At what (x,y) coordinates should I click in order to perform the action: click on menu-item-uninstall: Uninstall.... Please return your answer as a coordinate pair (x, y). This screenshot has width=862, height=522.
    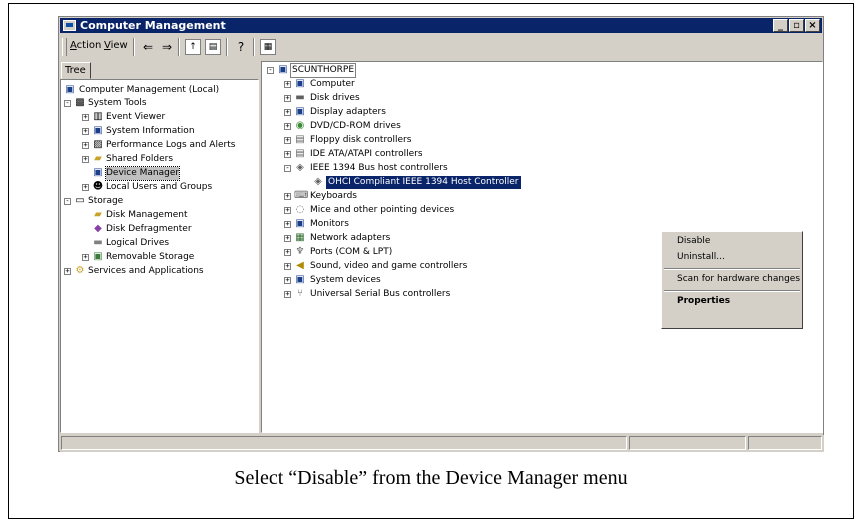
    Looking at the image, I should click on (701, 257).